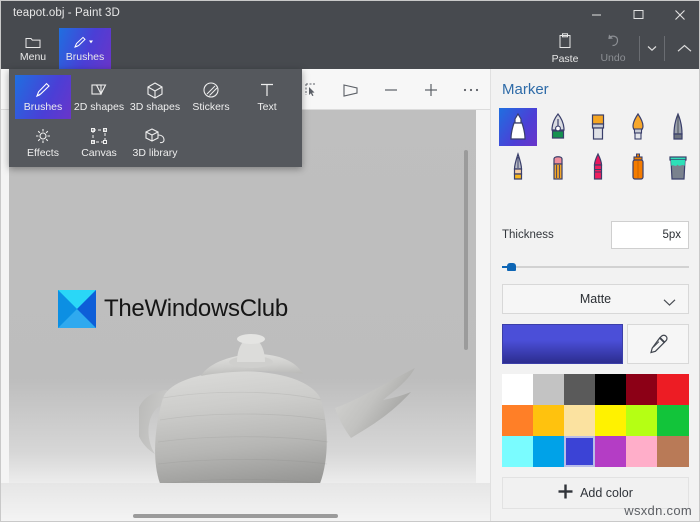 The height and width of the screenshot is (522, 700). I want to click on zoom-out-button, so click(391, 89).